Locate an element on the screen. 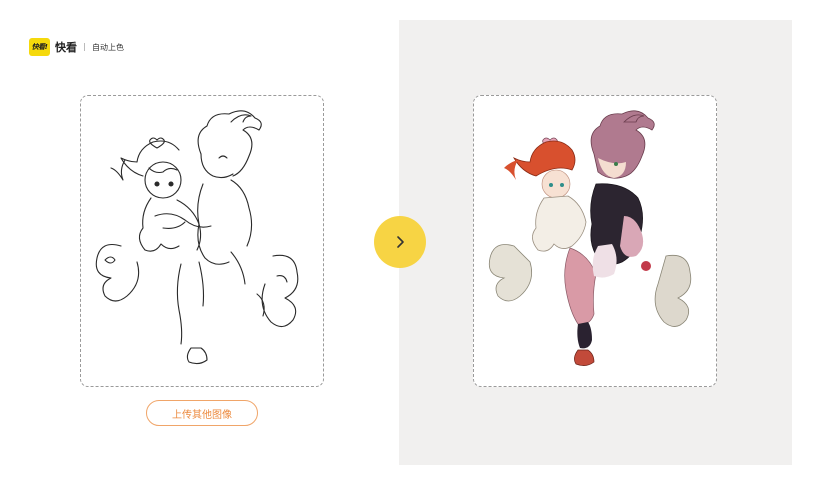 The height and width of the screenshot is (485, 830). logo-text: 快看! is located at coordinates (39, 47).